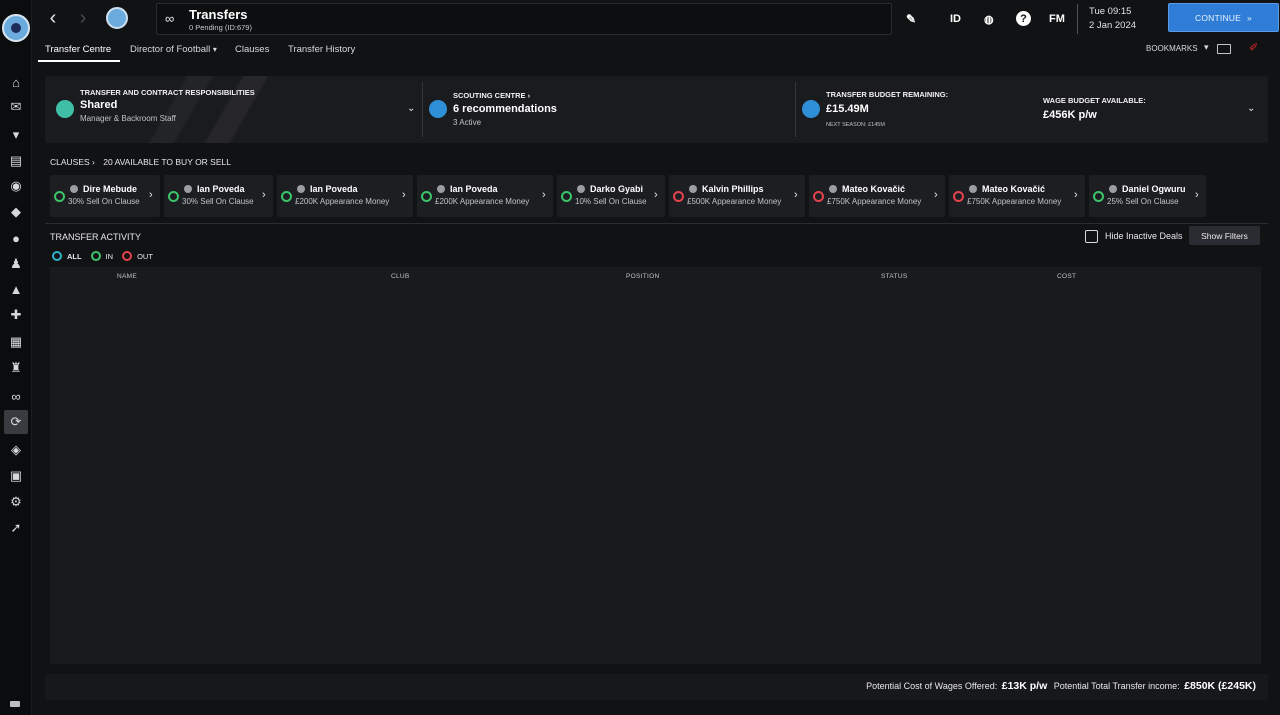  Describe the element at coordinates (1014, 189) in the screenshot. I see `clause-player-name: Mateo Kovačić` at that location.